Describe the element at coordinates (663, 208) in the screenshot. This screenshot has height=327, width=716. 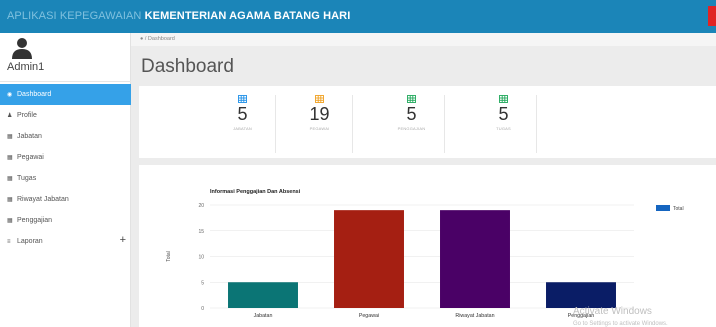
I see `legend-swatch` at that location.